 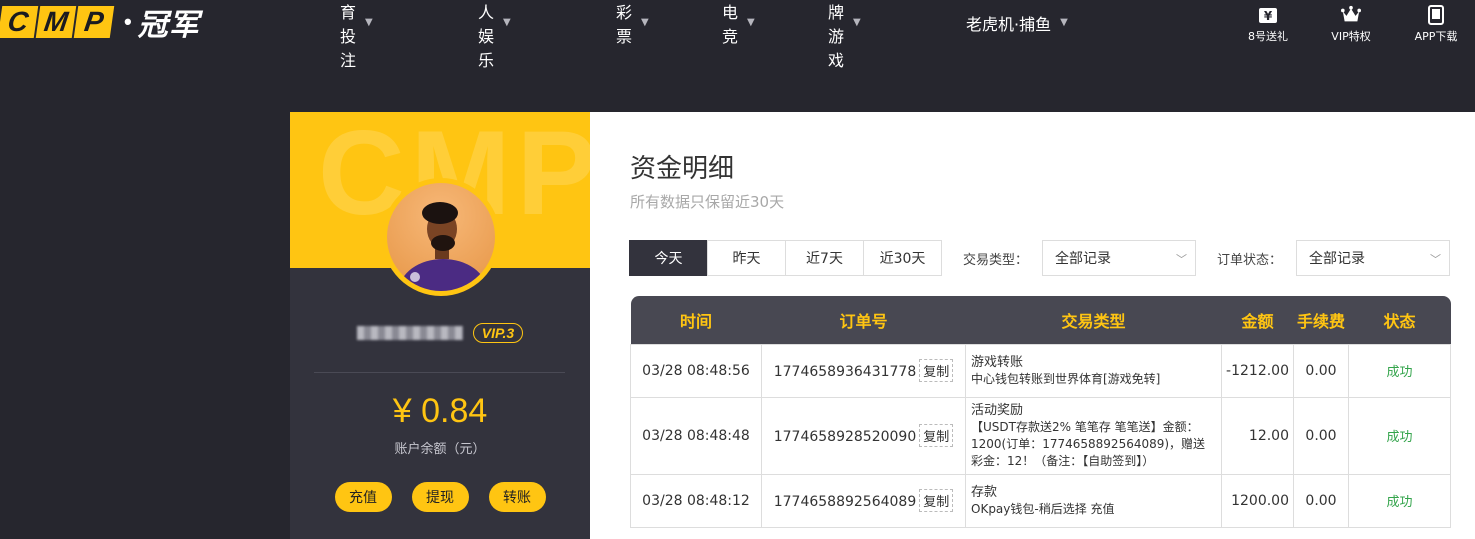 I want to click on logo-letter: M, so click(x=56, y=22).